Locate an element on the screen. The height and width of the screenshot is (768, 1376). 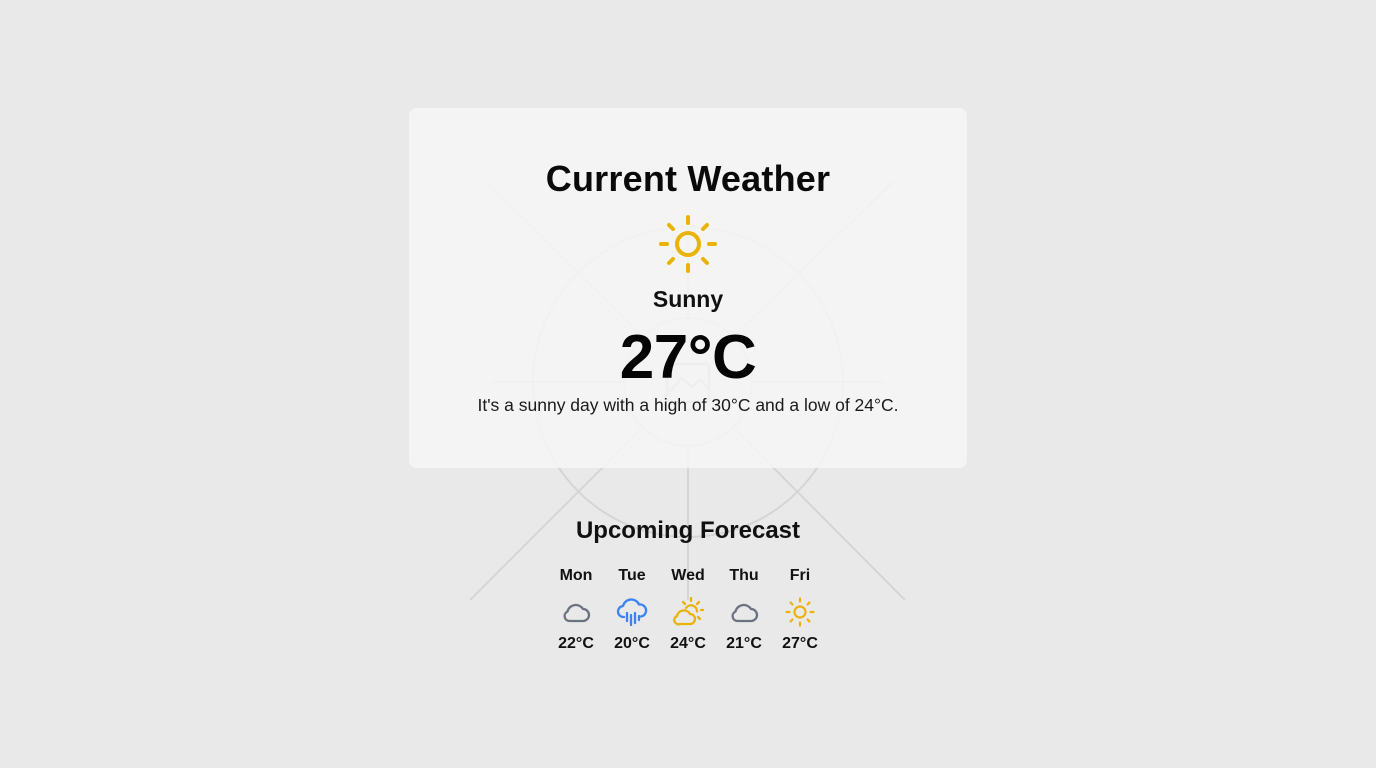
forecast-temperature: 27°C is located at coordinates (800, 643).